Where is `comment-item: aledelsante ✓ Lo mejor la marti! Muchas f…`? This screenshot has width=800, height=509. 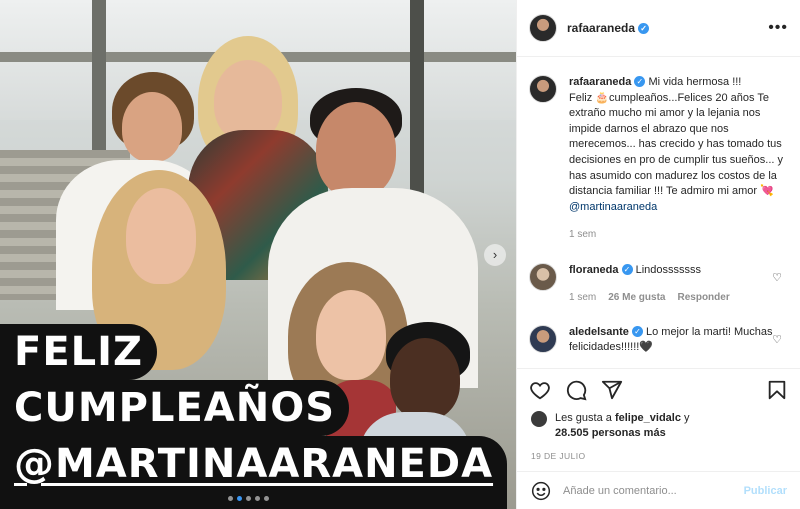 comment-item: aledelsante ✓ Lo mejor la marti! Muchas f… is located at coordinates (658, 339).